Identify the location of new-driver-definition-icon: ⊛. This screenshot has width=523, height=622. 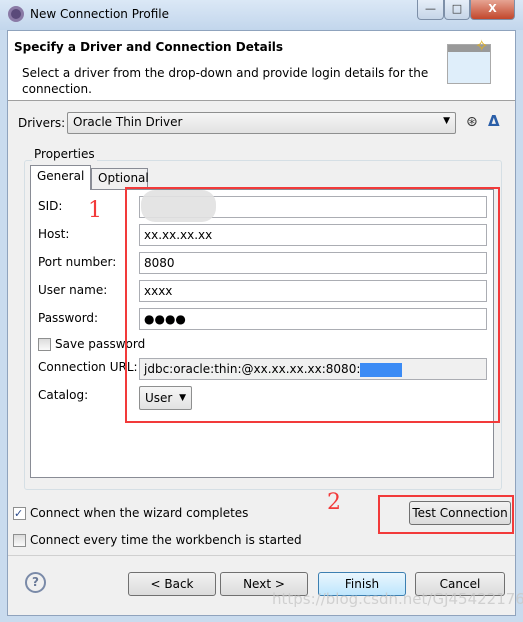
(472, 122).